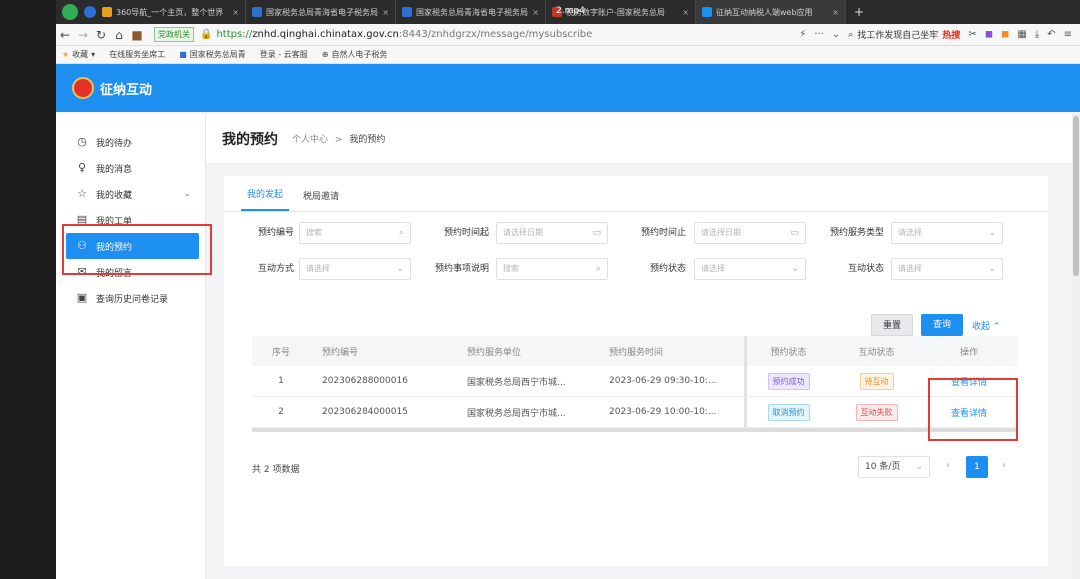 This screenshot has height=579, width=1080. What do you see at coordinates (876, 352) in the screenshot?
I see `column-header: 互动状态` at bounding box center [876, 352].